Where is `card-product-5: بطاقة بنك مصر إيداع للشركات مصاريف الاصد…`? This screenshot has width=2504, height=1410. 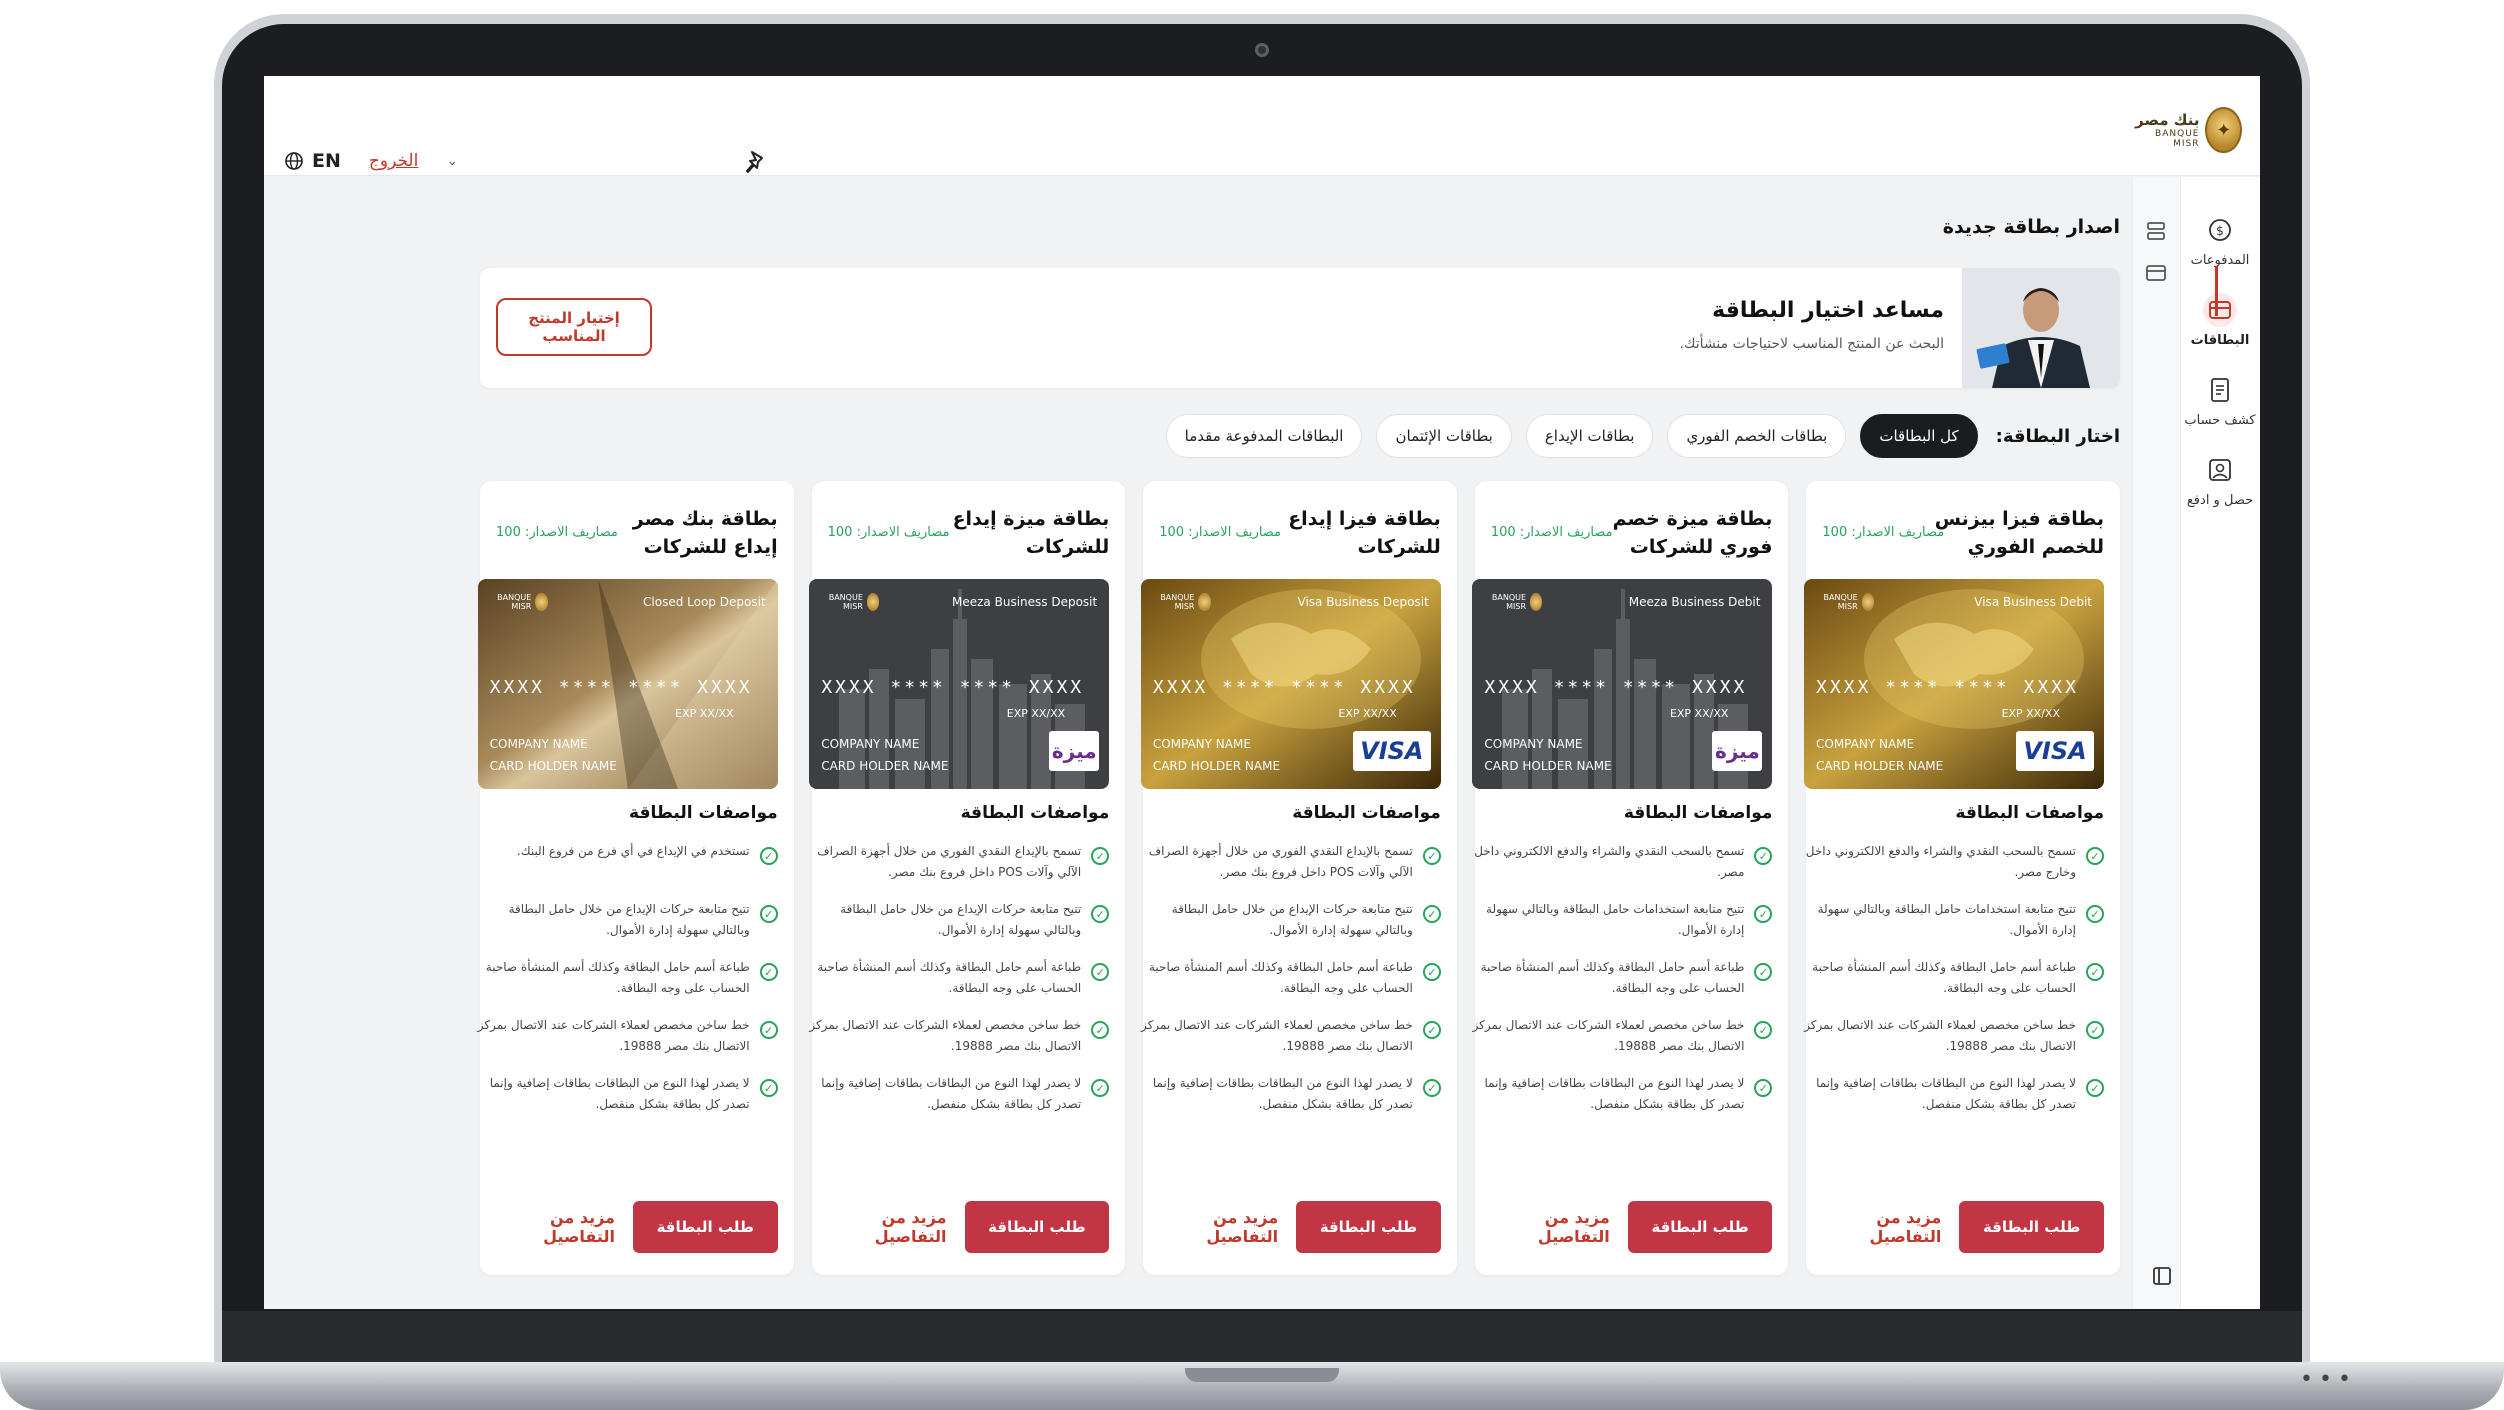
card-product-5: بطاقة بنك مصر إيداع للشركات مصاريف الاصد… is located at coordinates (635, 878).